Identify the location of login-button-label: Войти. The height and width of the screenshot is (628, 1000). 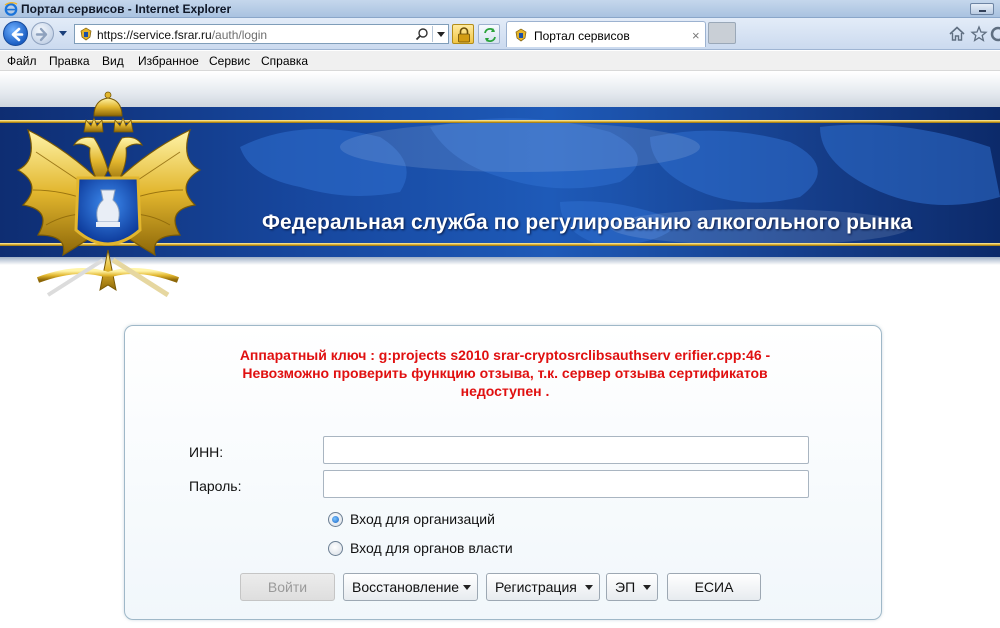
(287, 587).